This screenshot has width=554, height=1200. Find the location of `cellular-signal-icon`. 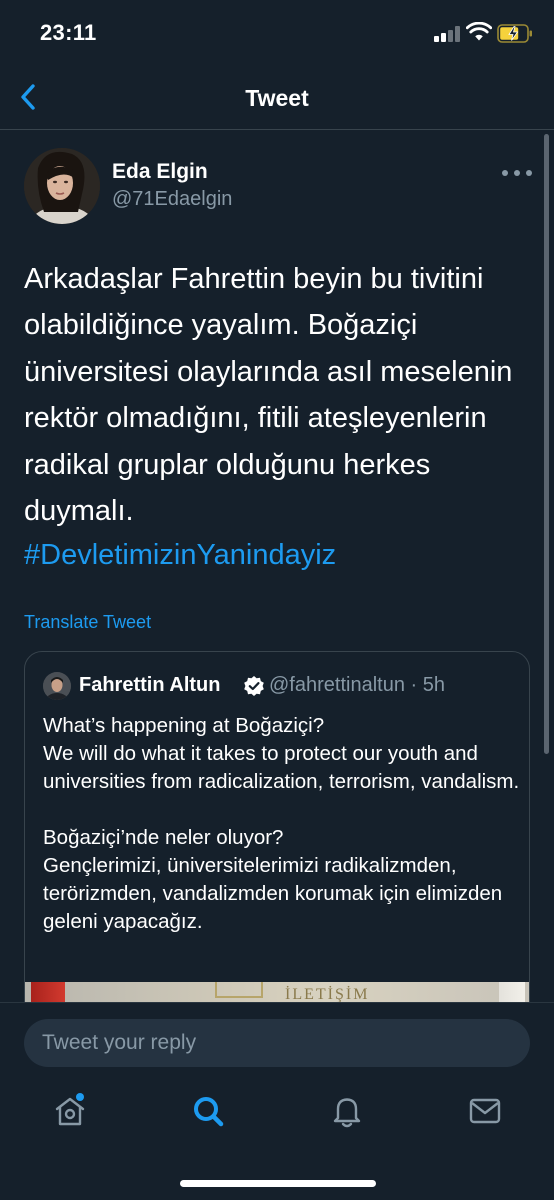

cellular-signal-icon is located at coordinates (447, 34).